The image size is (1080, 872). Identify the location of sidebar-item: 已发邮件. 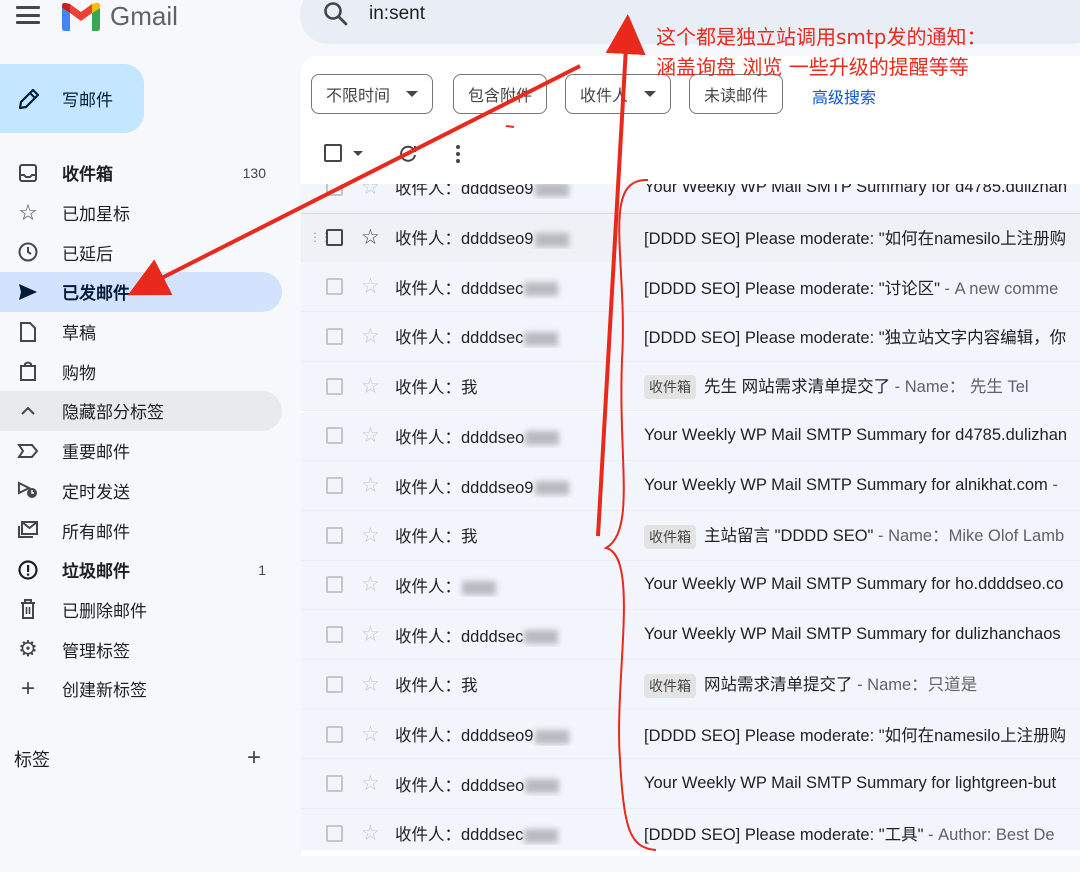
(141, 292).